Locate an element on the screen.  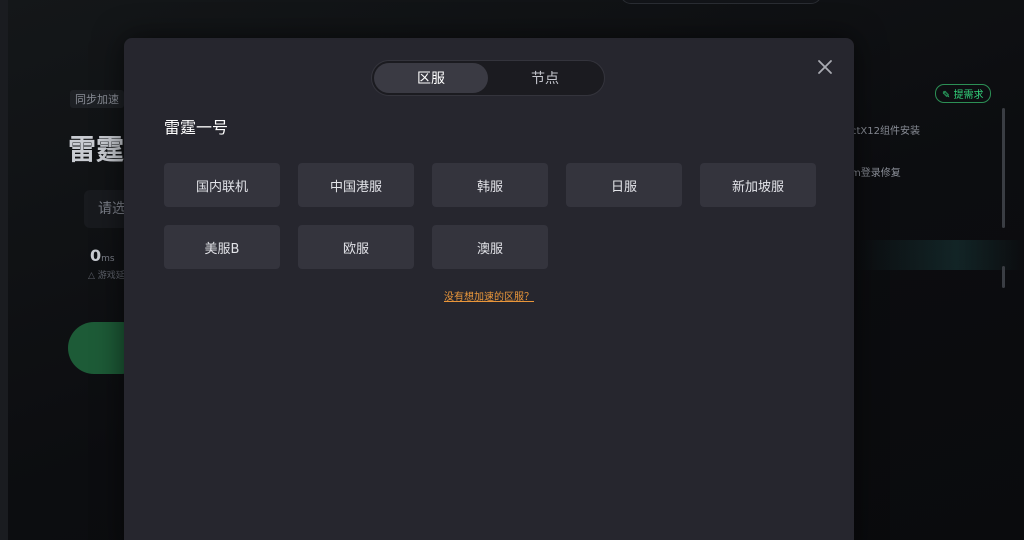
ping-unit: ms is located at coordinates (108, 259).